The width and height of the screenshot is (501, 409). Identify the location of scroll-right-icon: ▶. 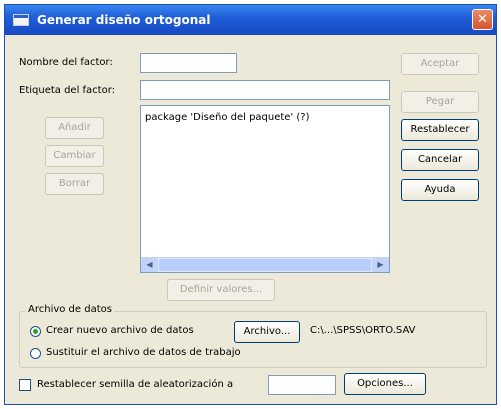
(380, 265).